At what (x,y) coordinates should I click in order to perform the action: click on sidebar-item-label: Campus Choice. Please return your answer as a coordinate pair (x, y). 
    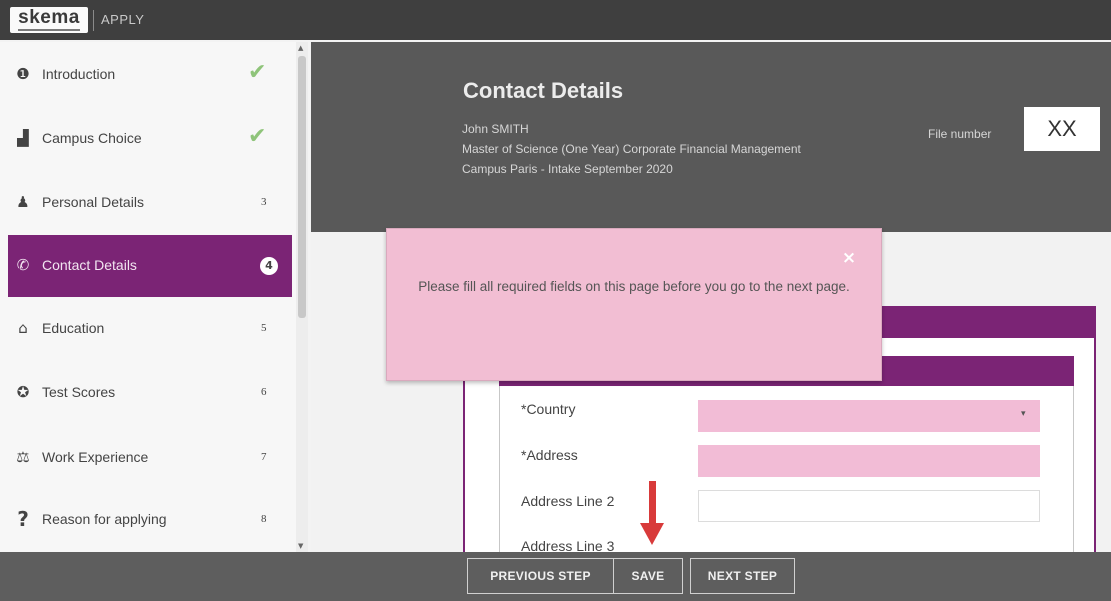
    Looking at the image, I should click on (92, 138).